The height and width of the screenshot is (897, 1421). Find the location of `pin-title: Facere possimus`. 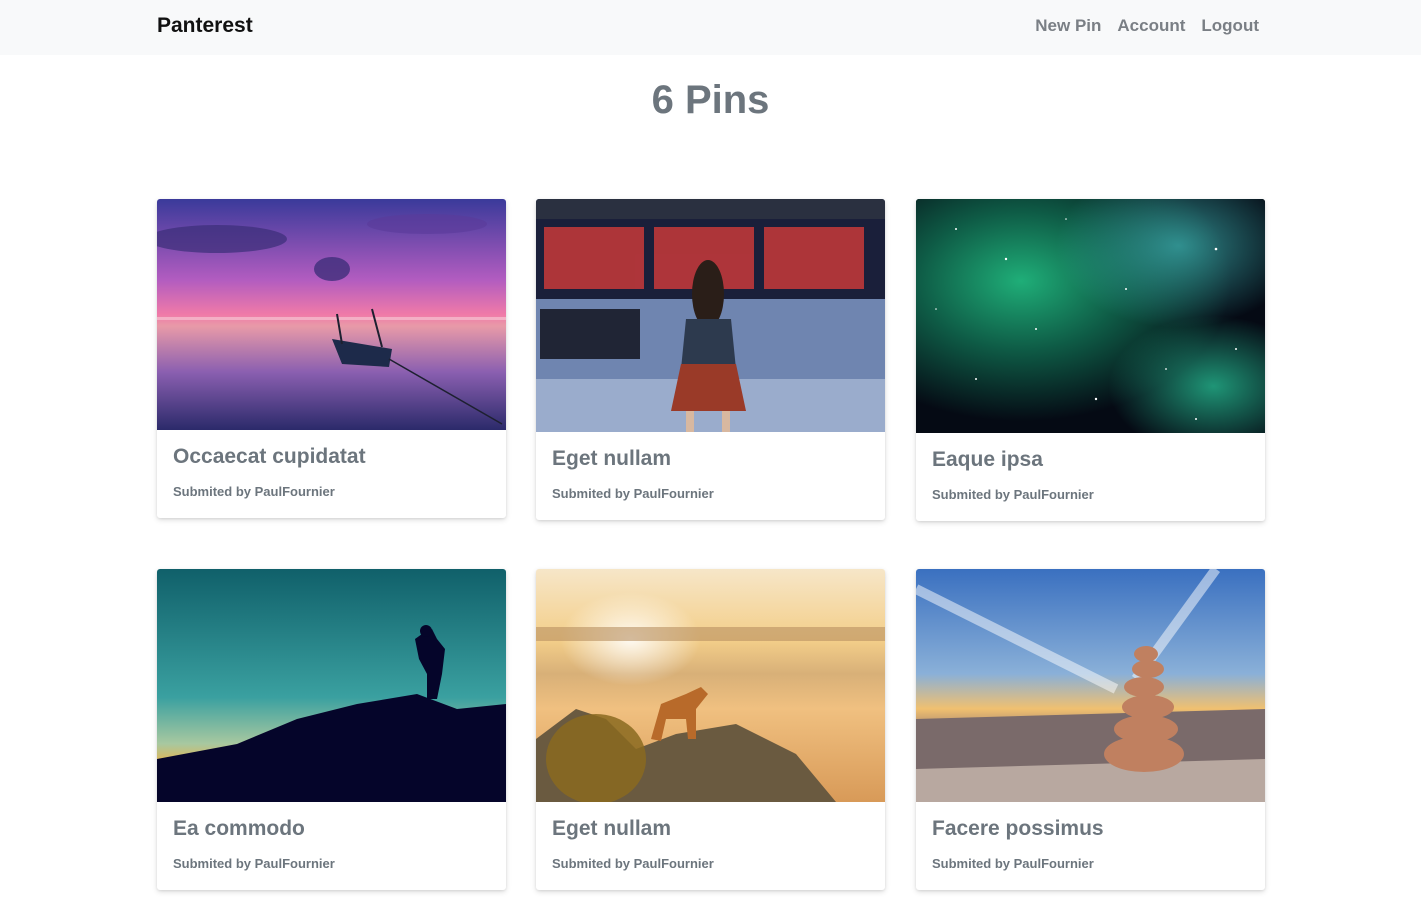

pin-title: Facere possimus is located at coordinates (1090, 829).